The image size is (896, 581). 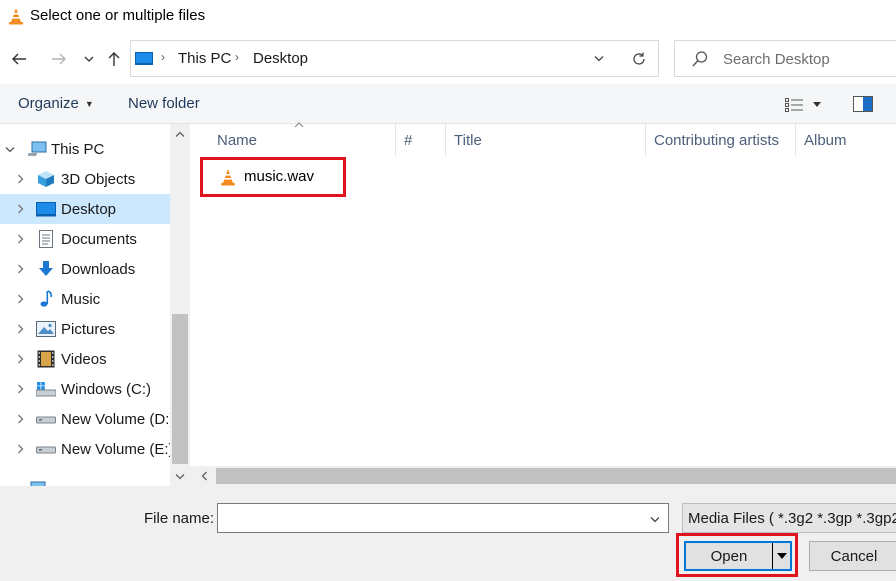 What do you see at coordinates (852, 556) in the screenshot?
I see `cancel-button: Cancel` at bounding box center [852, 556].